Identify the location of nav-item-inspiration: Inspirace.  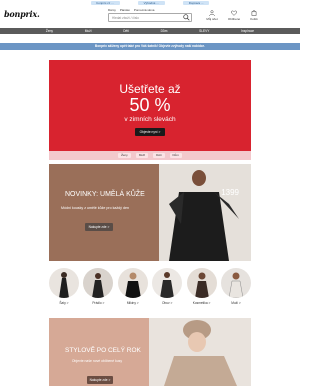
(247, 31).